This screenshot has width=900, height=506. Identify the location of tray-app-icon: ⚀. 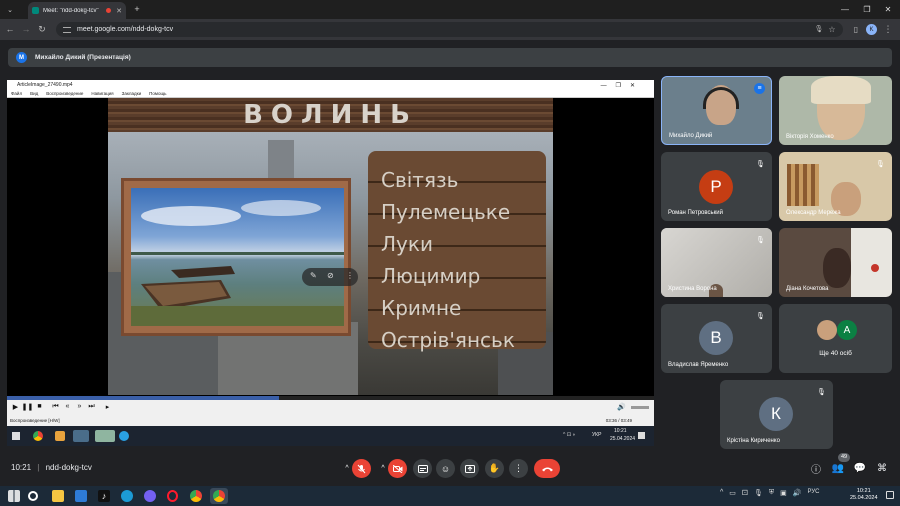
(745, 493).